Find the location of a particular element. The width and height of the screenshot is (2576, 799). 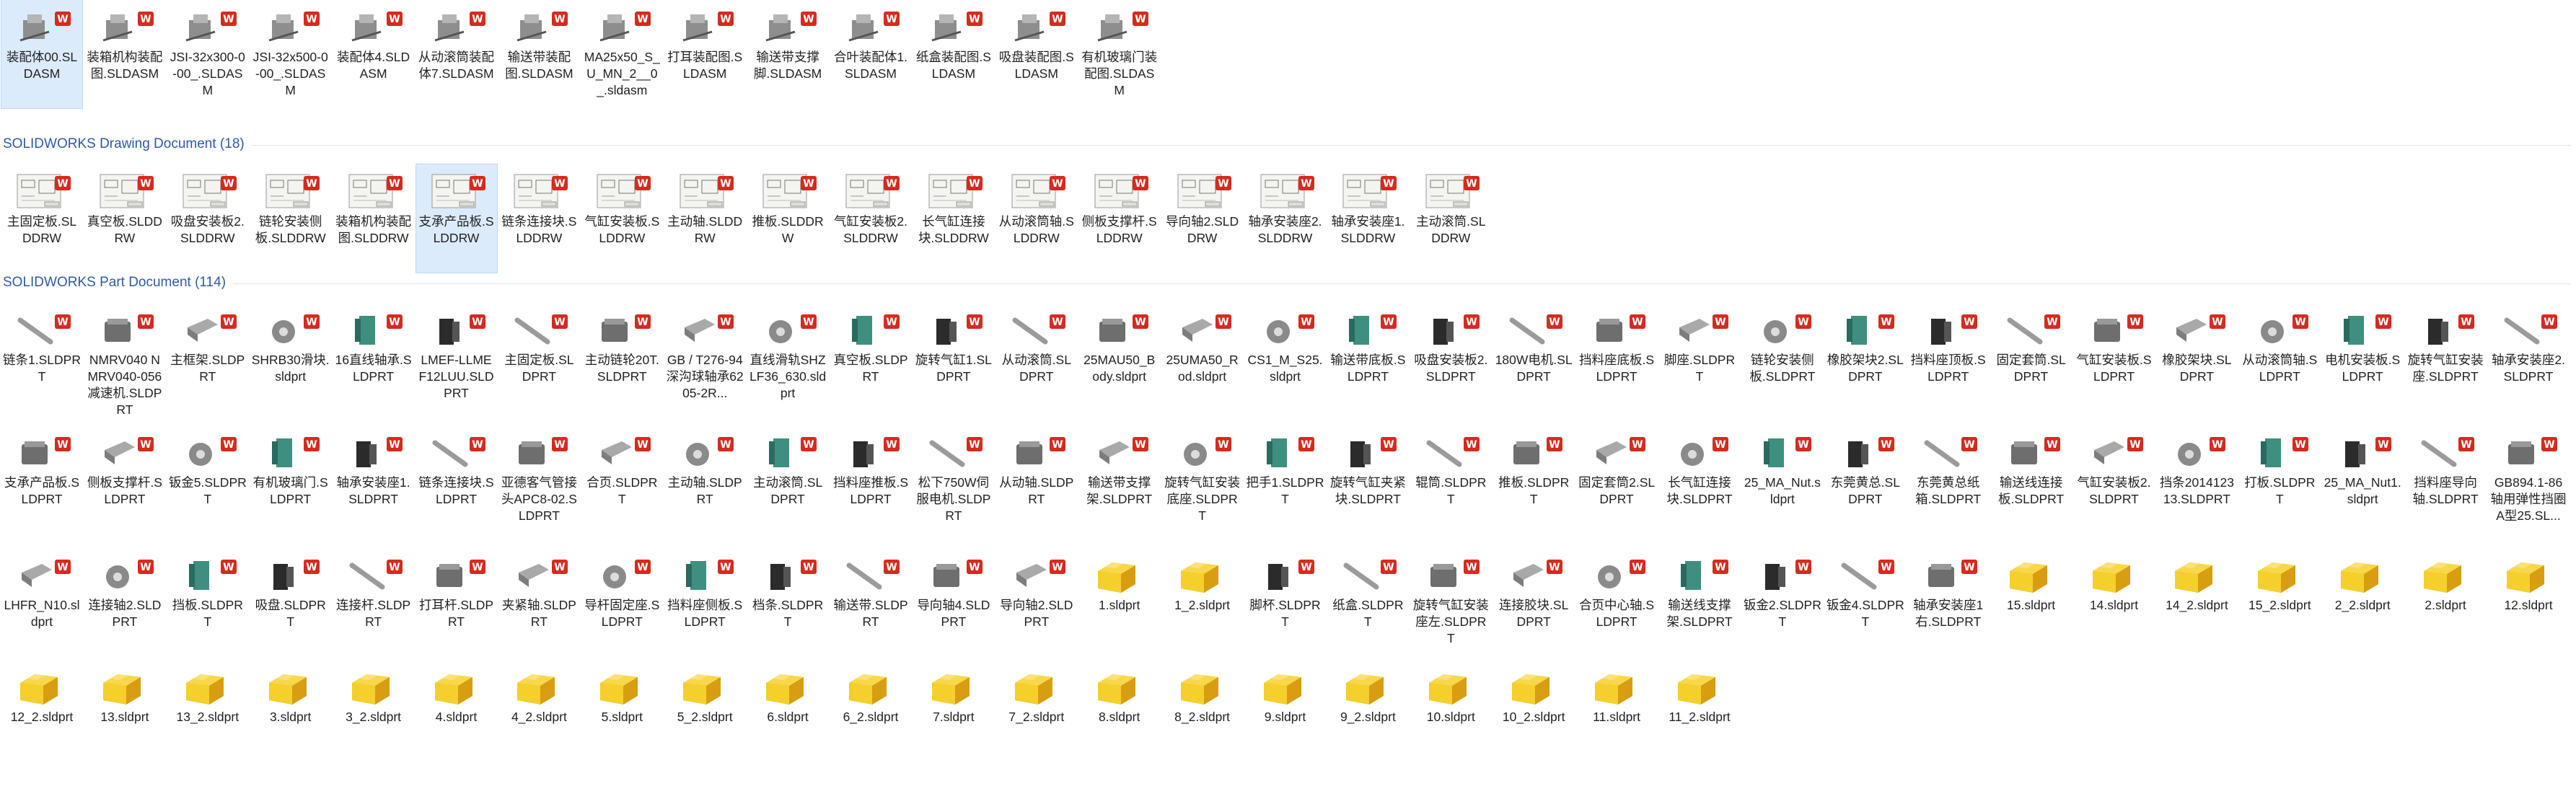

file-item-part: W 从动滚筒.SLDPRT is located at coordinates (1036, 357).